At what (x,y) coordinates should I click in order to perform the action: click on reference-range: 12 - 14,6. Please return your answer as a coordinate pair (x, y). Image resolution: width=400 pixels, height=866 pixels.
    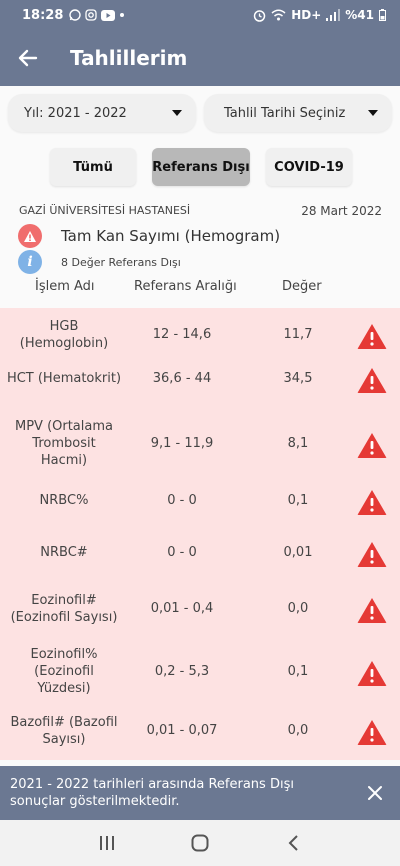
    Looking at the image, I should click on (182, 334).